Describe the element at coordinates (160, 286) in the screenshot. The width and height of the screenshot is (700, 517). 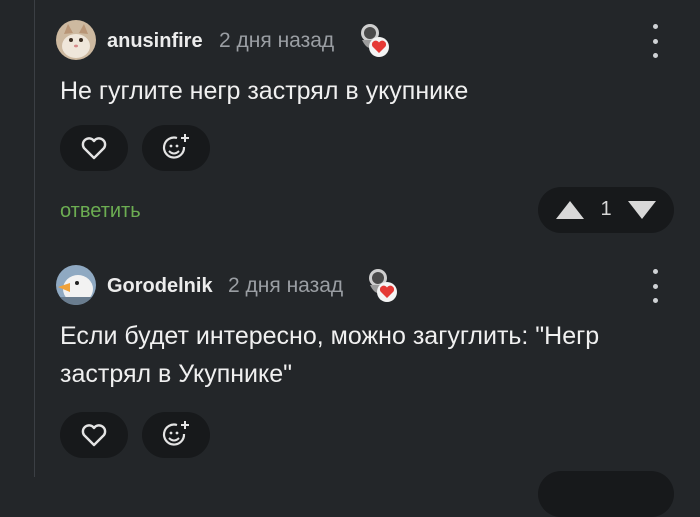
I see `username: Gorodelnik` at that location.